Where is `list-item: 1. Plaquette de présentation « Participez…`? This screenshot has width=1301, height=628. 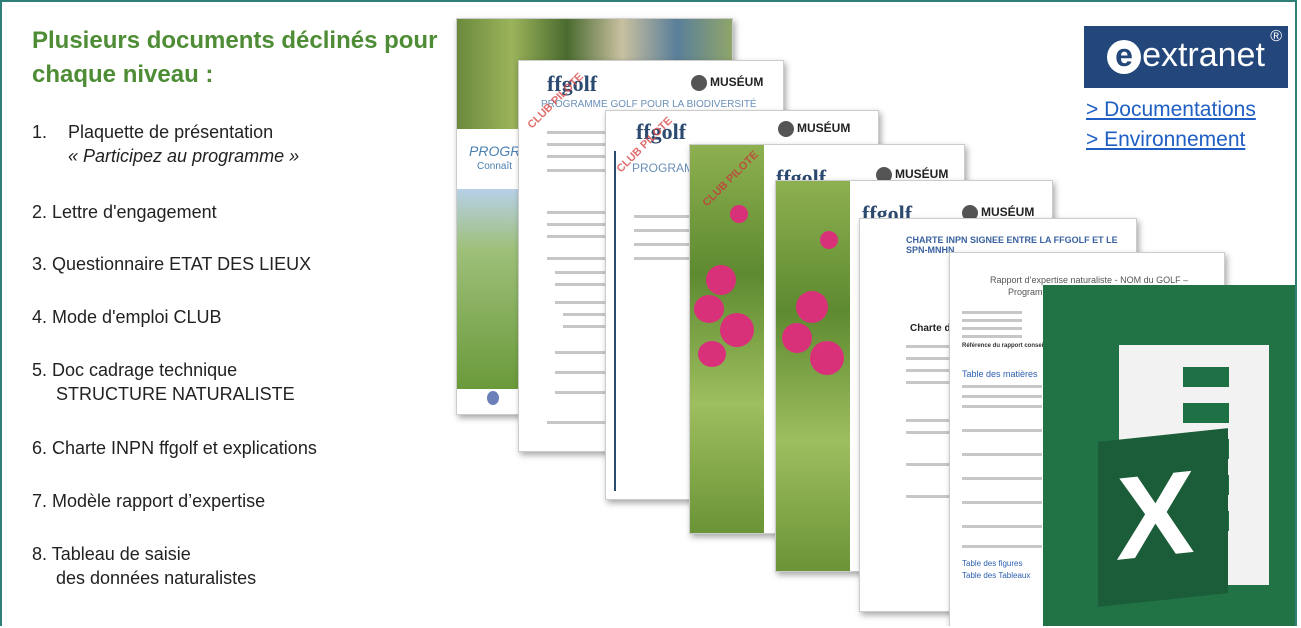
list-item: 1. Plaquette de présentation « Participez… is located at coordinates (166, 144).